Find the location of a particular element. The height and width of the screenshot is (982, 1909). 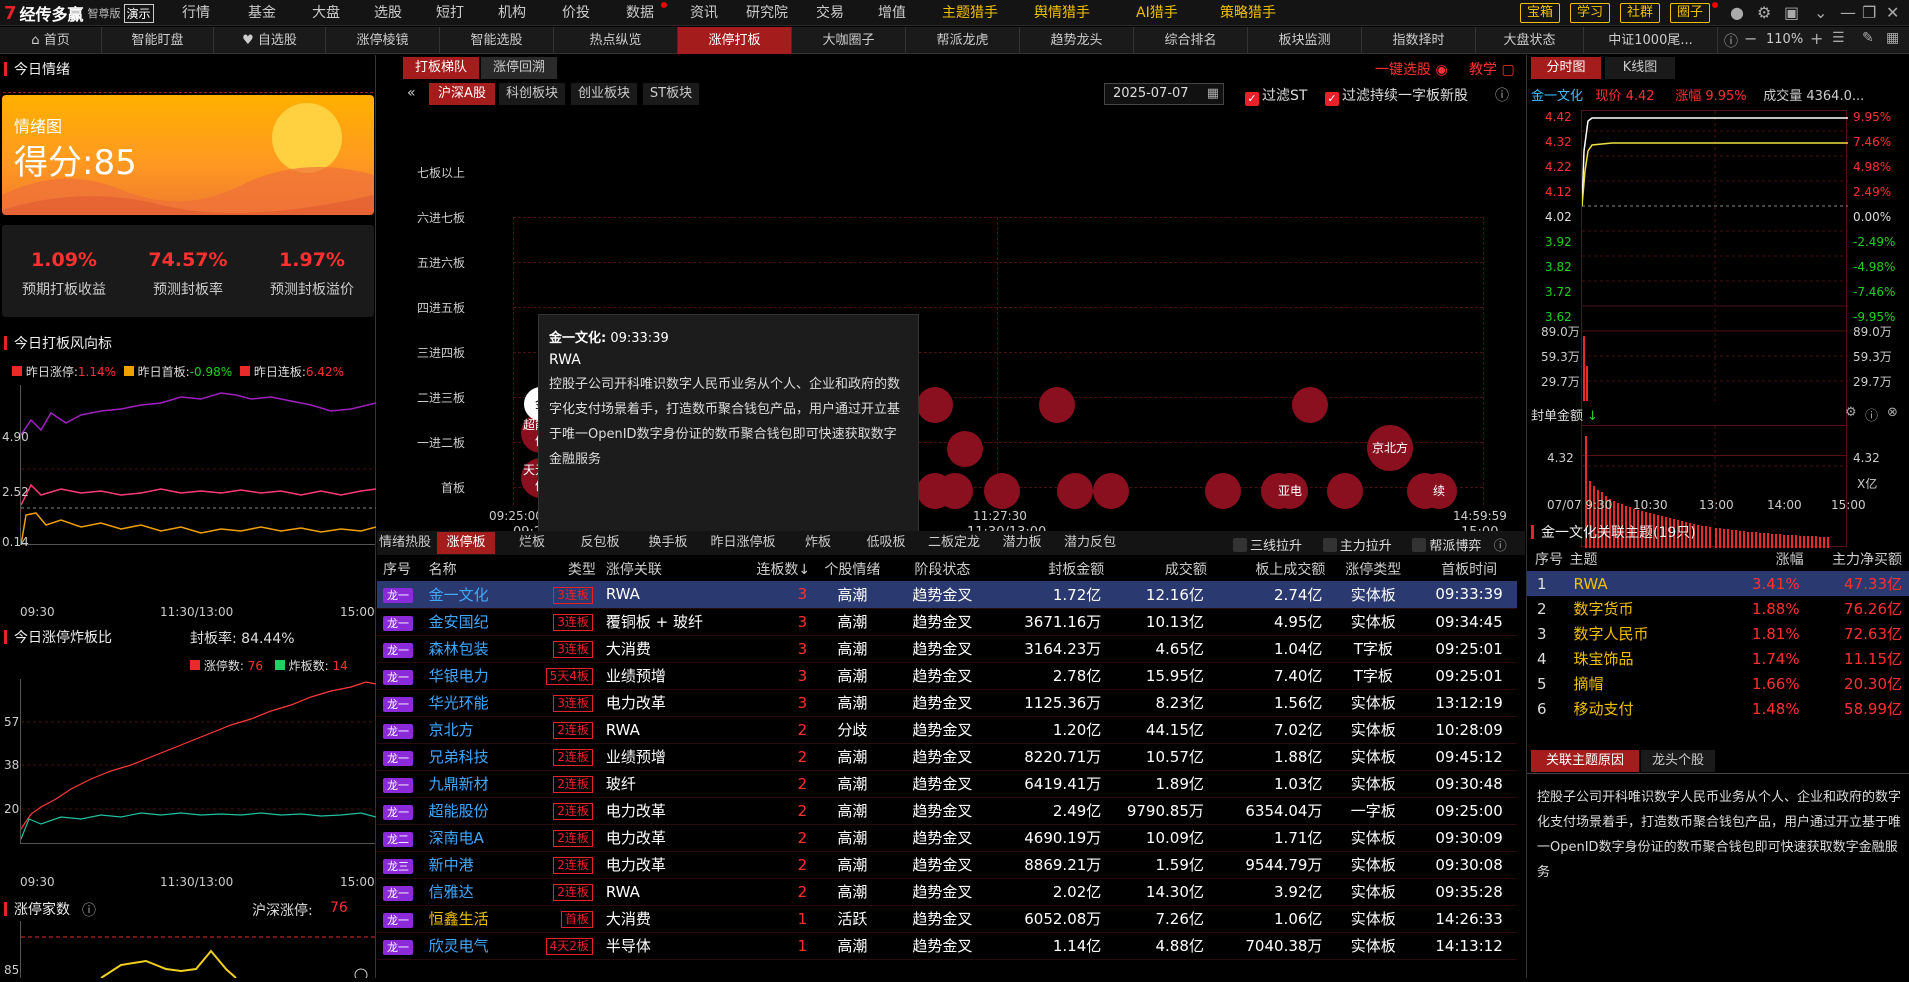

stock-name: 深南电A is located at coordinates (456, 838).